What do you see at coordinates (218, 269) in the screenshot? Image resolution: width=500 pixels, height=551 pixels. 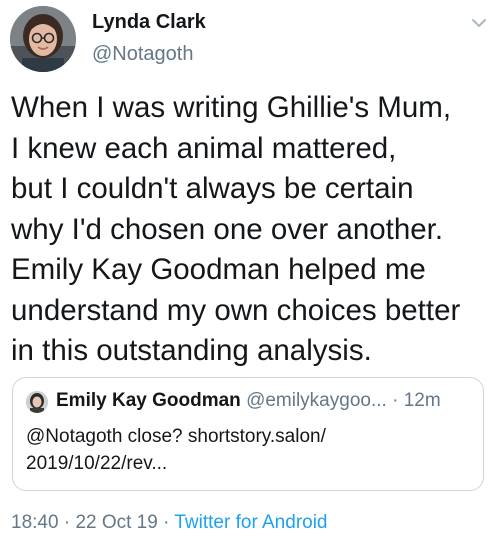 I see `tweet-line: Emily Kay Goodman helped me` at bounding box center [218, 269].